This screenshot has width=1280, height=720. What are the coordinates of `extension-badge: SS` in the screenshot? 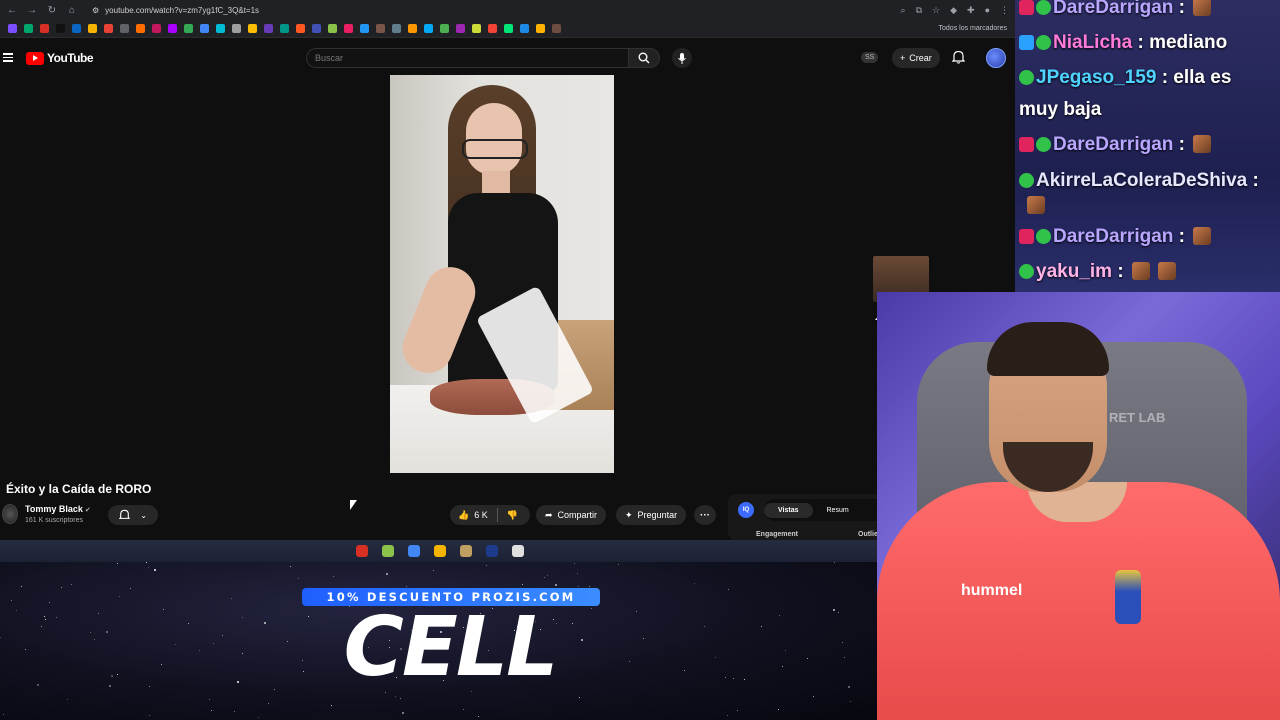 It's located at (870, 57).